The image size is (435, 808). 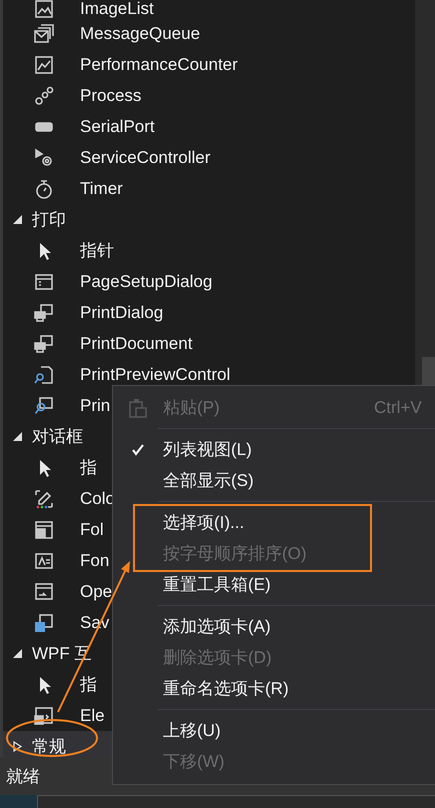 I want to click on menu-item: 重命名选项卡(R), so click(x=226, y=688).